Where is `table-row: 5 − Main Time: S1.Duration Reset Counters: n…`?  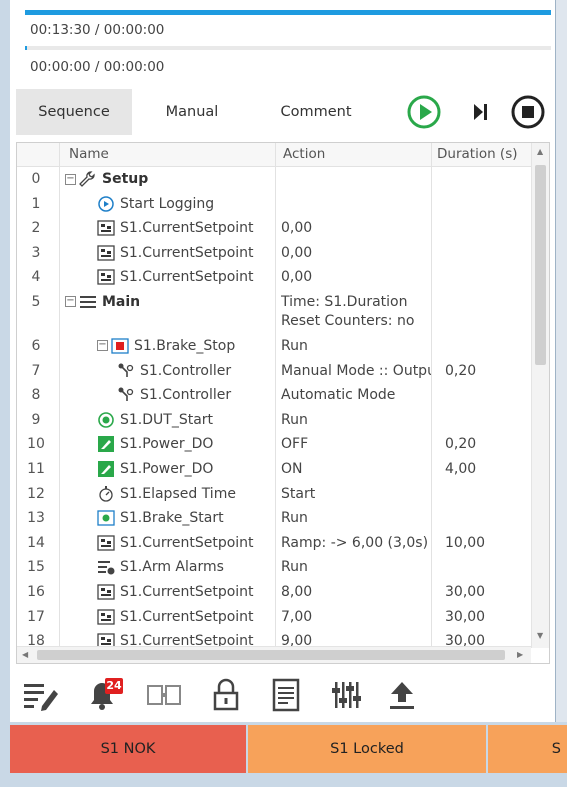 table-row: 5 − Main Time: S1.Duration Reset Counters: n… is located at coordinates (274, 312).